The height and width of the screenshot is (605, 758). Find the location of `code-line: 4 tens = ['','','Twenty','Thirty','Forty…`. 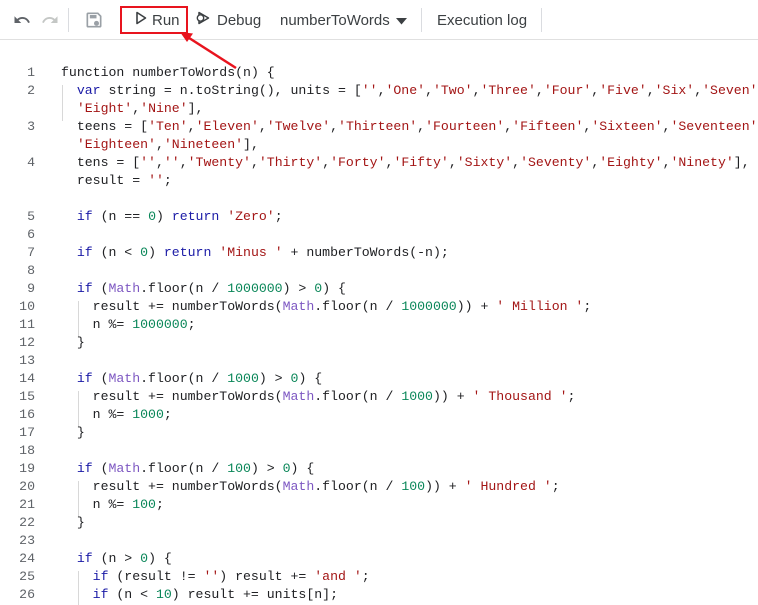

code-line: 4 tens = ['','','Twenty','Thirty','Forty… is located at coordinates (379, 163).